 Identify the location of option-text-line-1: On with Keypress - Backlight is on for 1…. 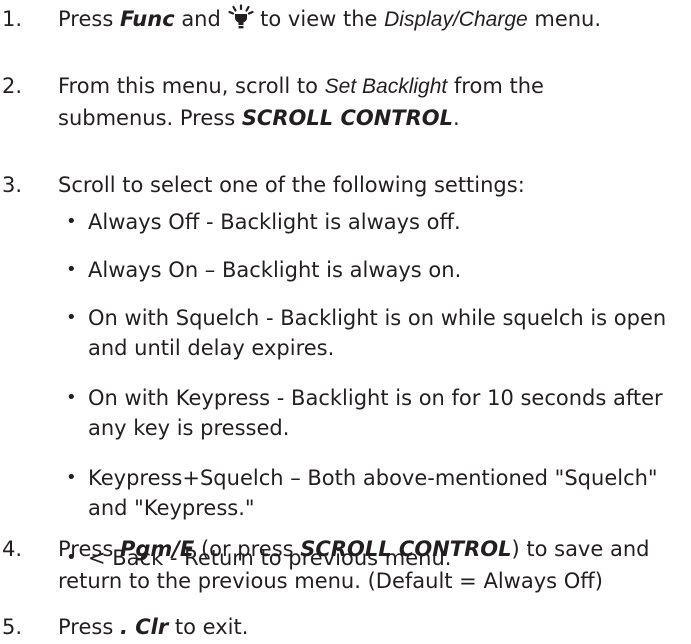
(375, 398).